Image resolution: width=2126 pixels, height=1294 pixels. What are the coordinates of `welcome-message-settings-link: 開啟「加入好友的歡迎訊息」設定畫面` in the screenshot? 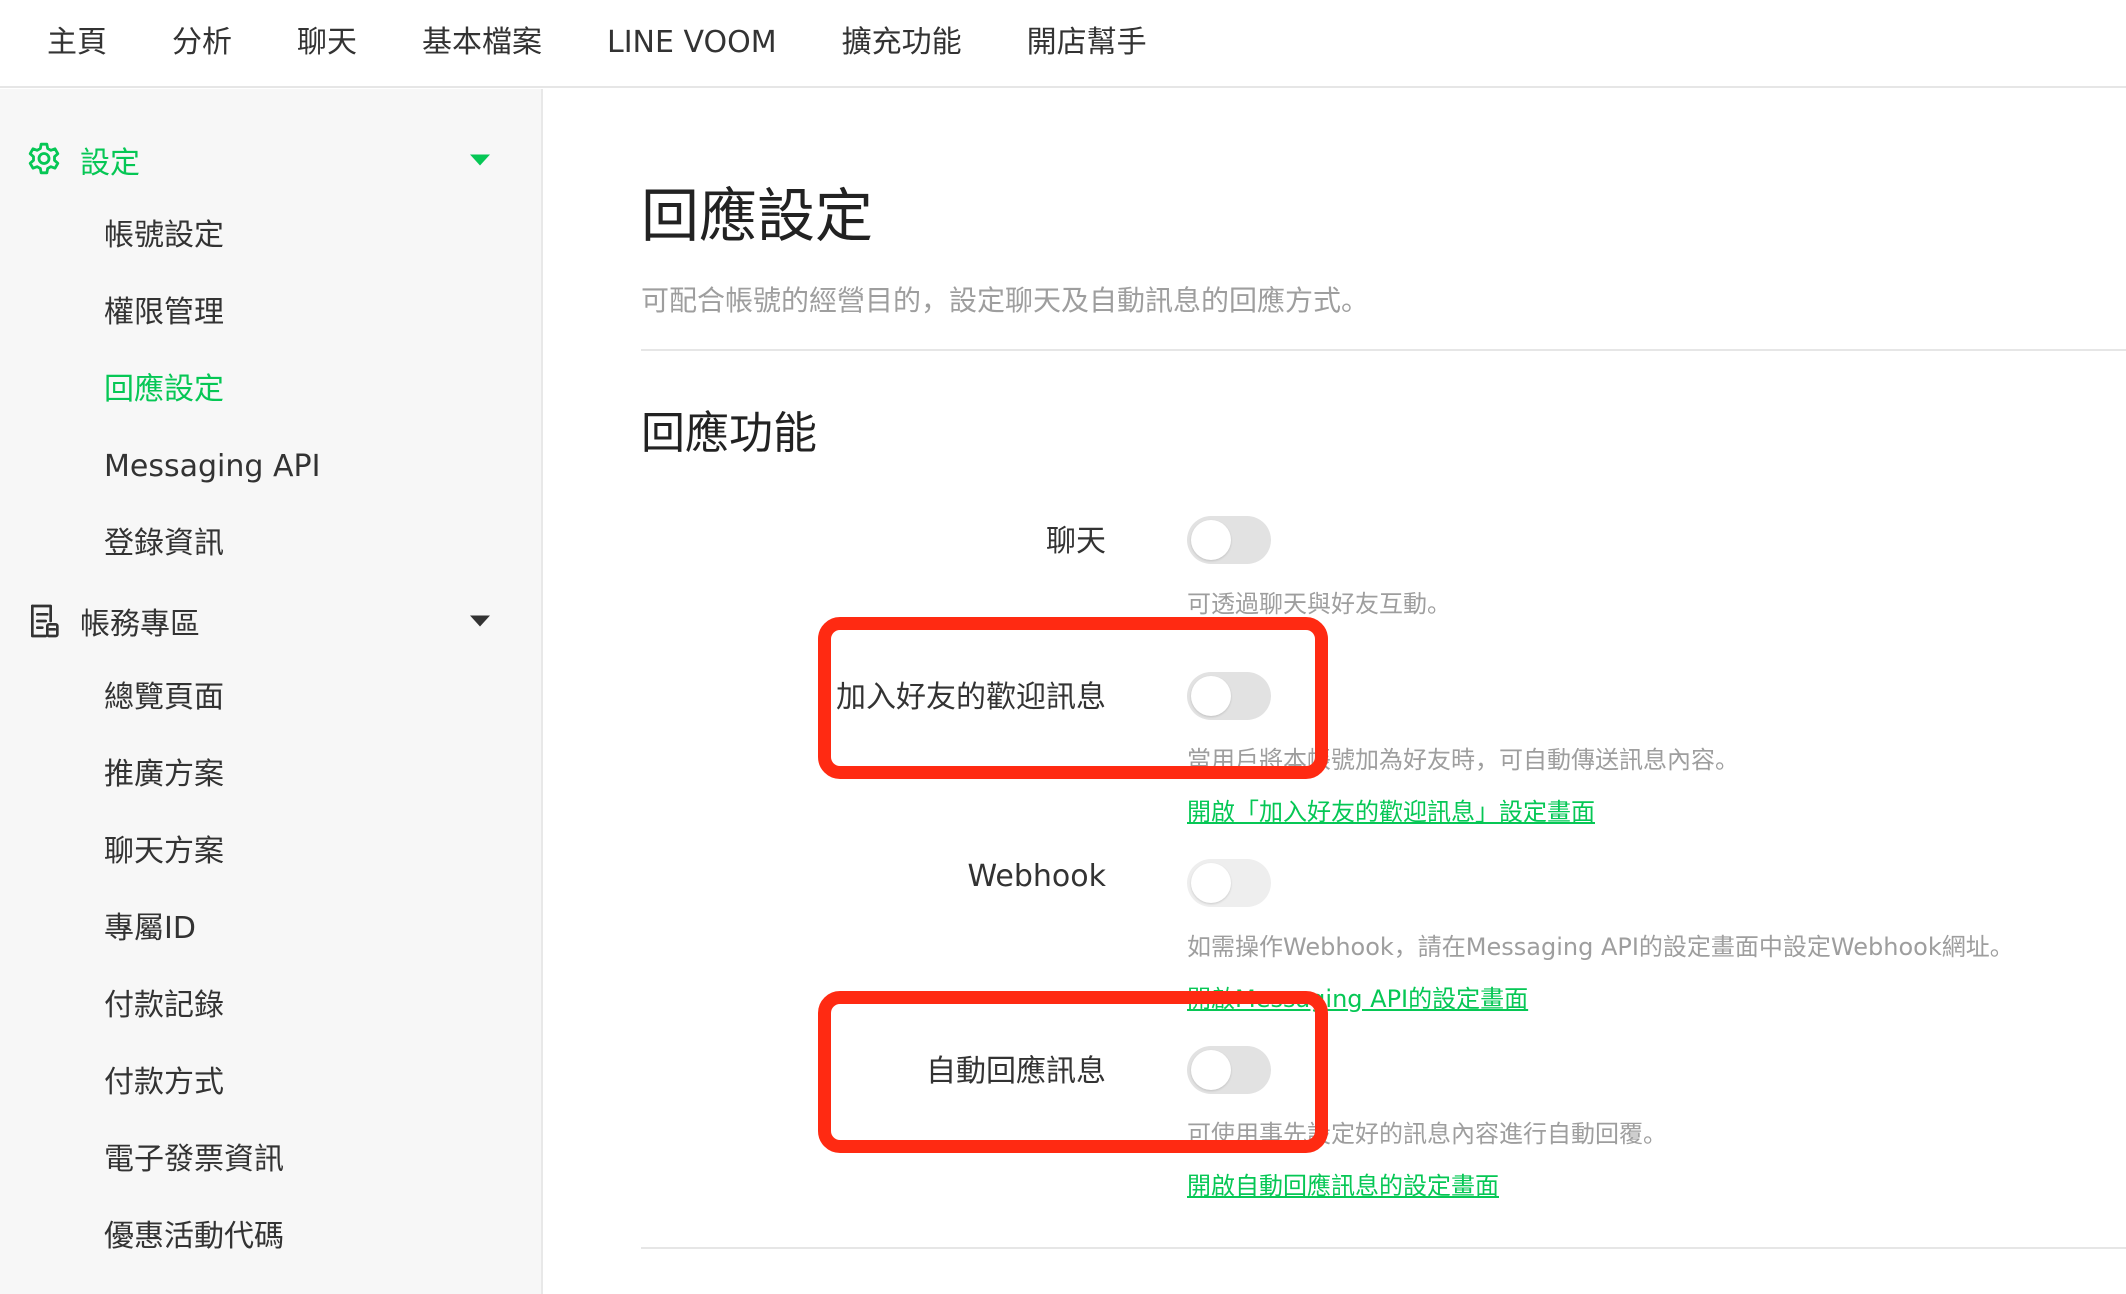 It's located at (1391, 809).